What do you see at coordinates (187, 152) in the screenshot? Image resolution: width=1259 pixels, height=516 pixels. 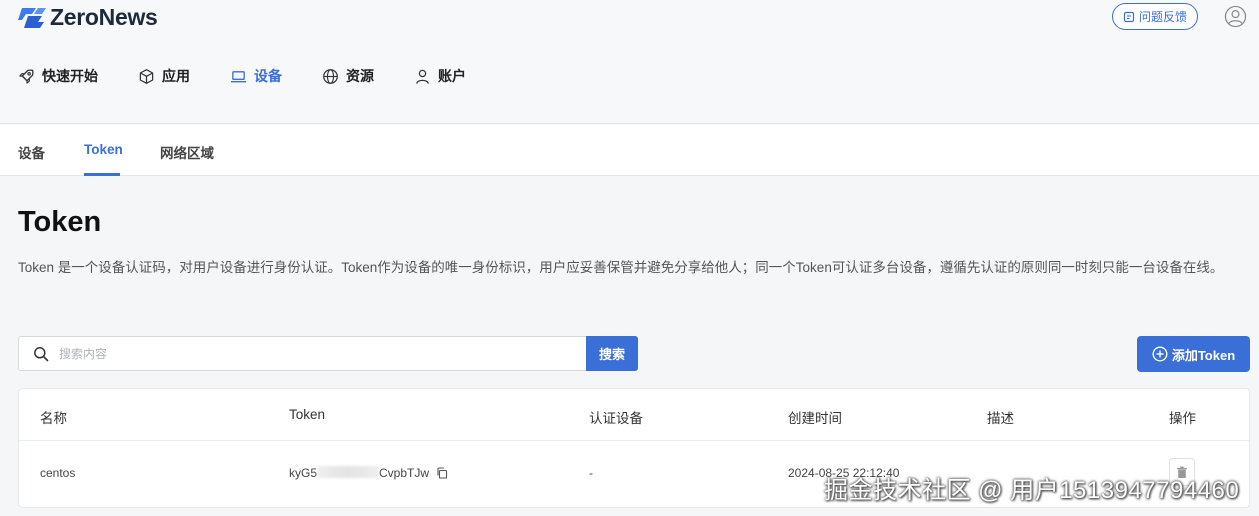 I see `tab-network-zones: 网络区域` at bounding box center [187, 152].